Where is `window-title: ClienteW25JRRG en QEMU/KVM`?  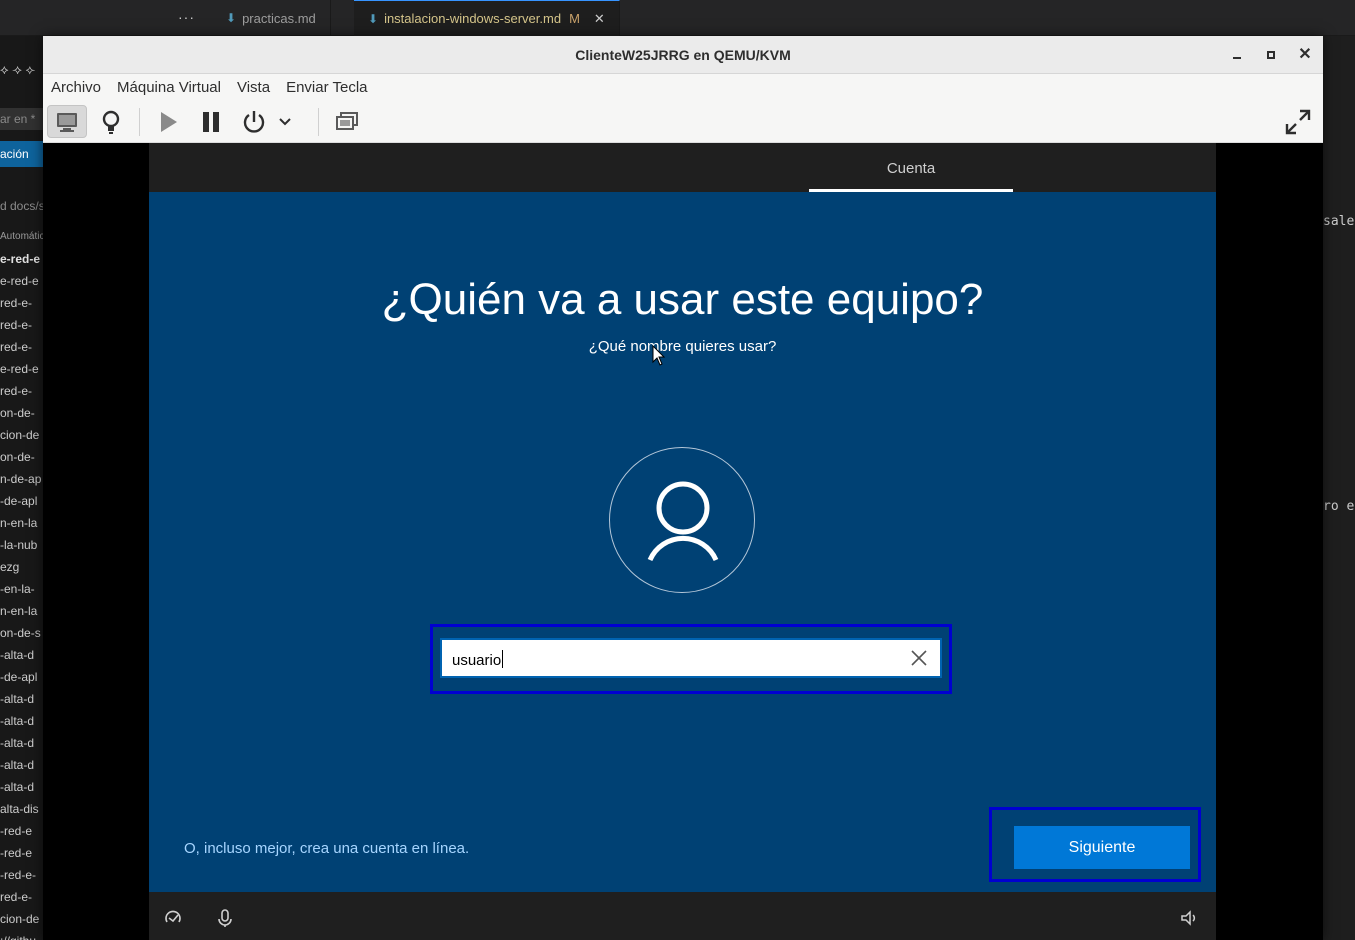 window-title: ClienteW25JRRG en QEMU/KVM is located at coordinates (683, 55).